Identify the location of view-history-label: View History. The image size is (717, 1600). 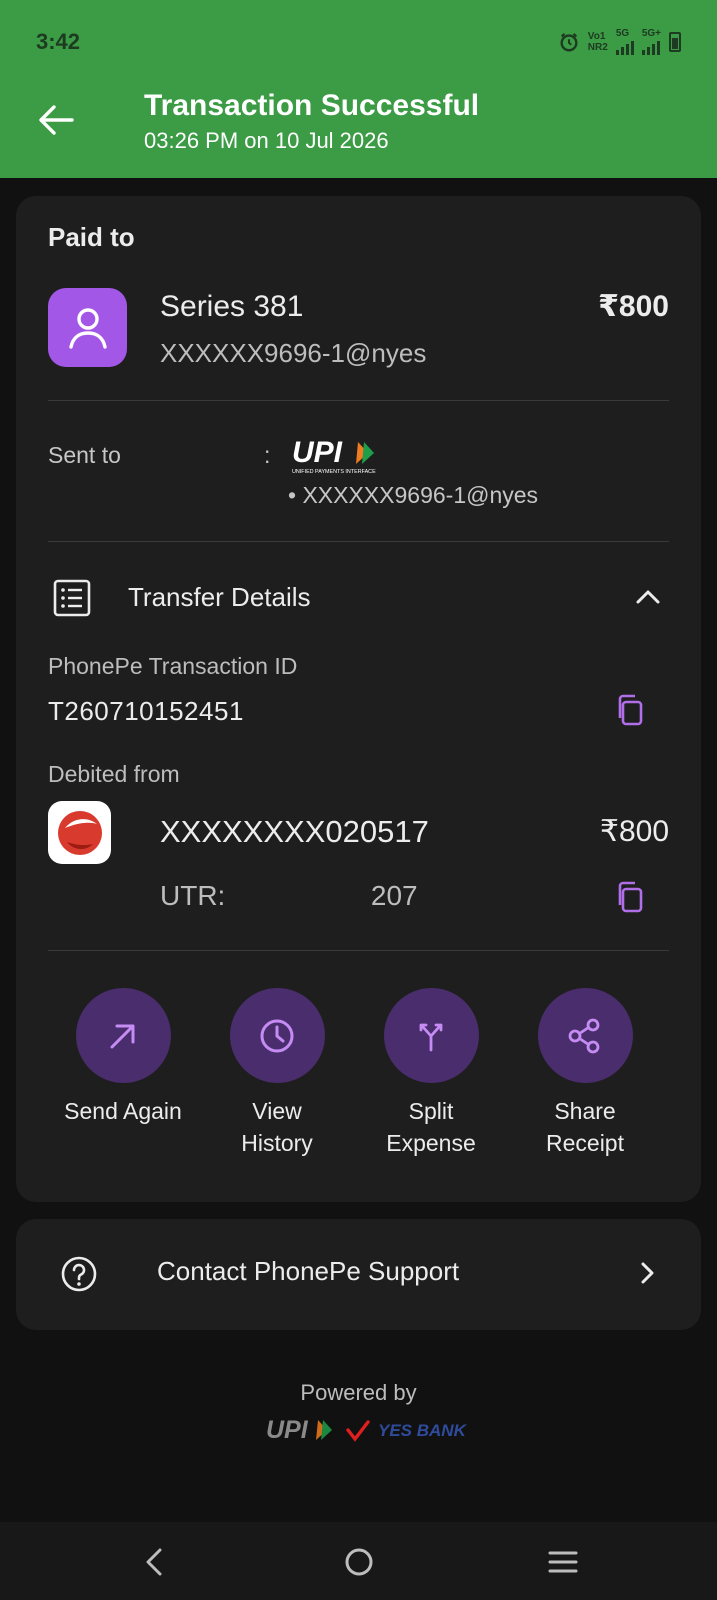
(277, 1127).